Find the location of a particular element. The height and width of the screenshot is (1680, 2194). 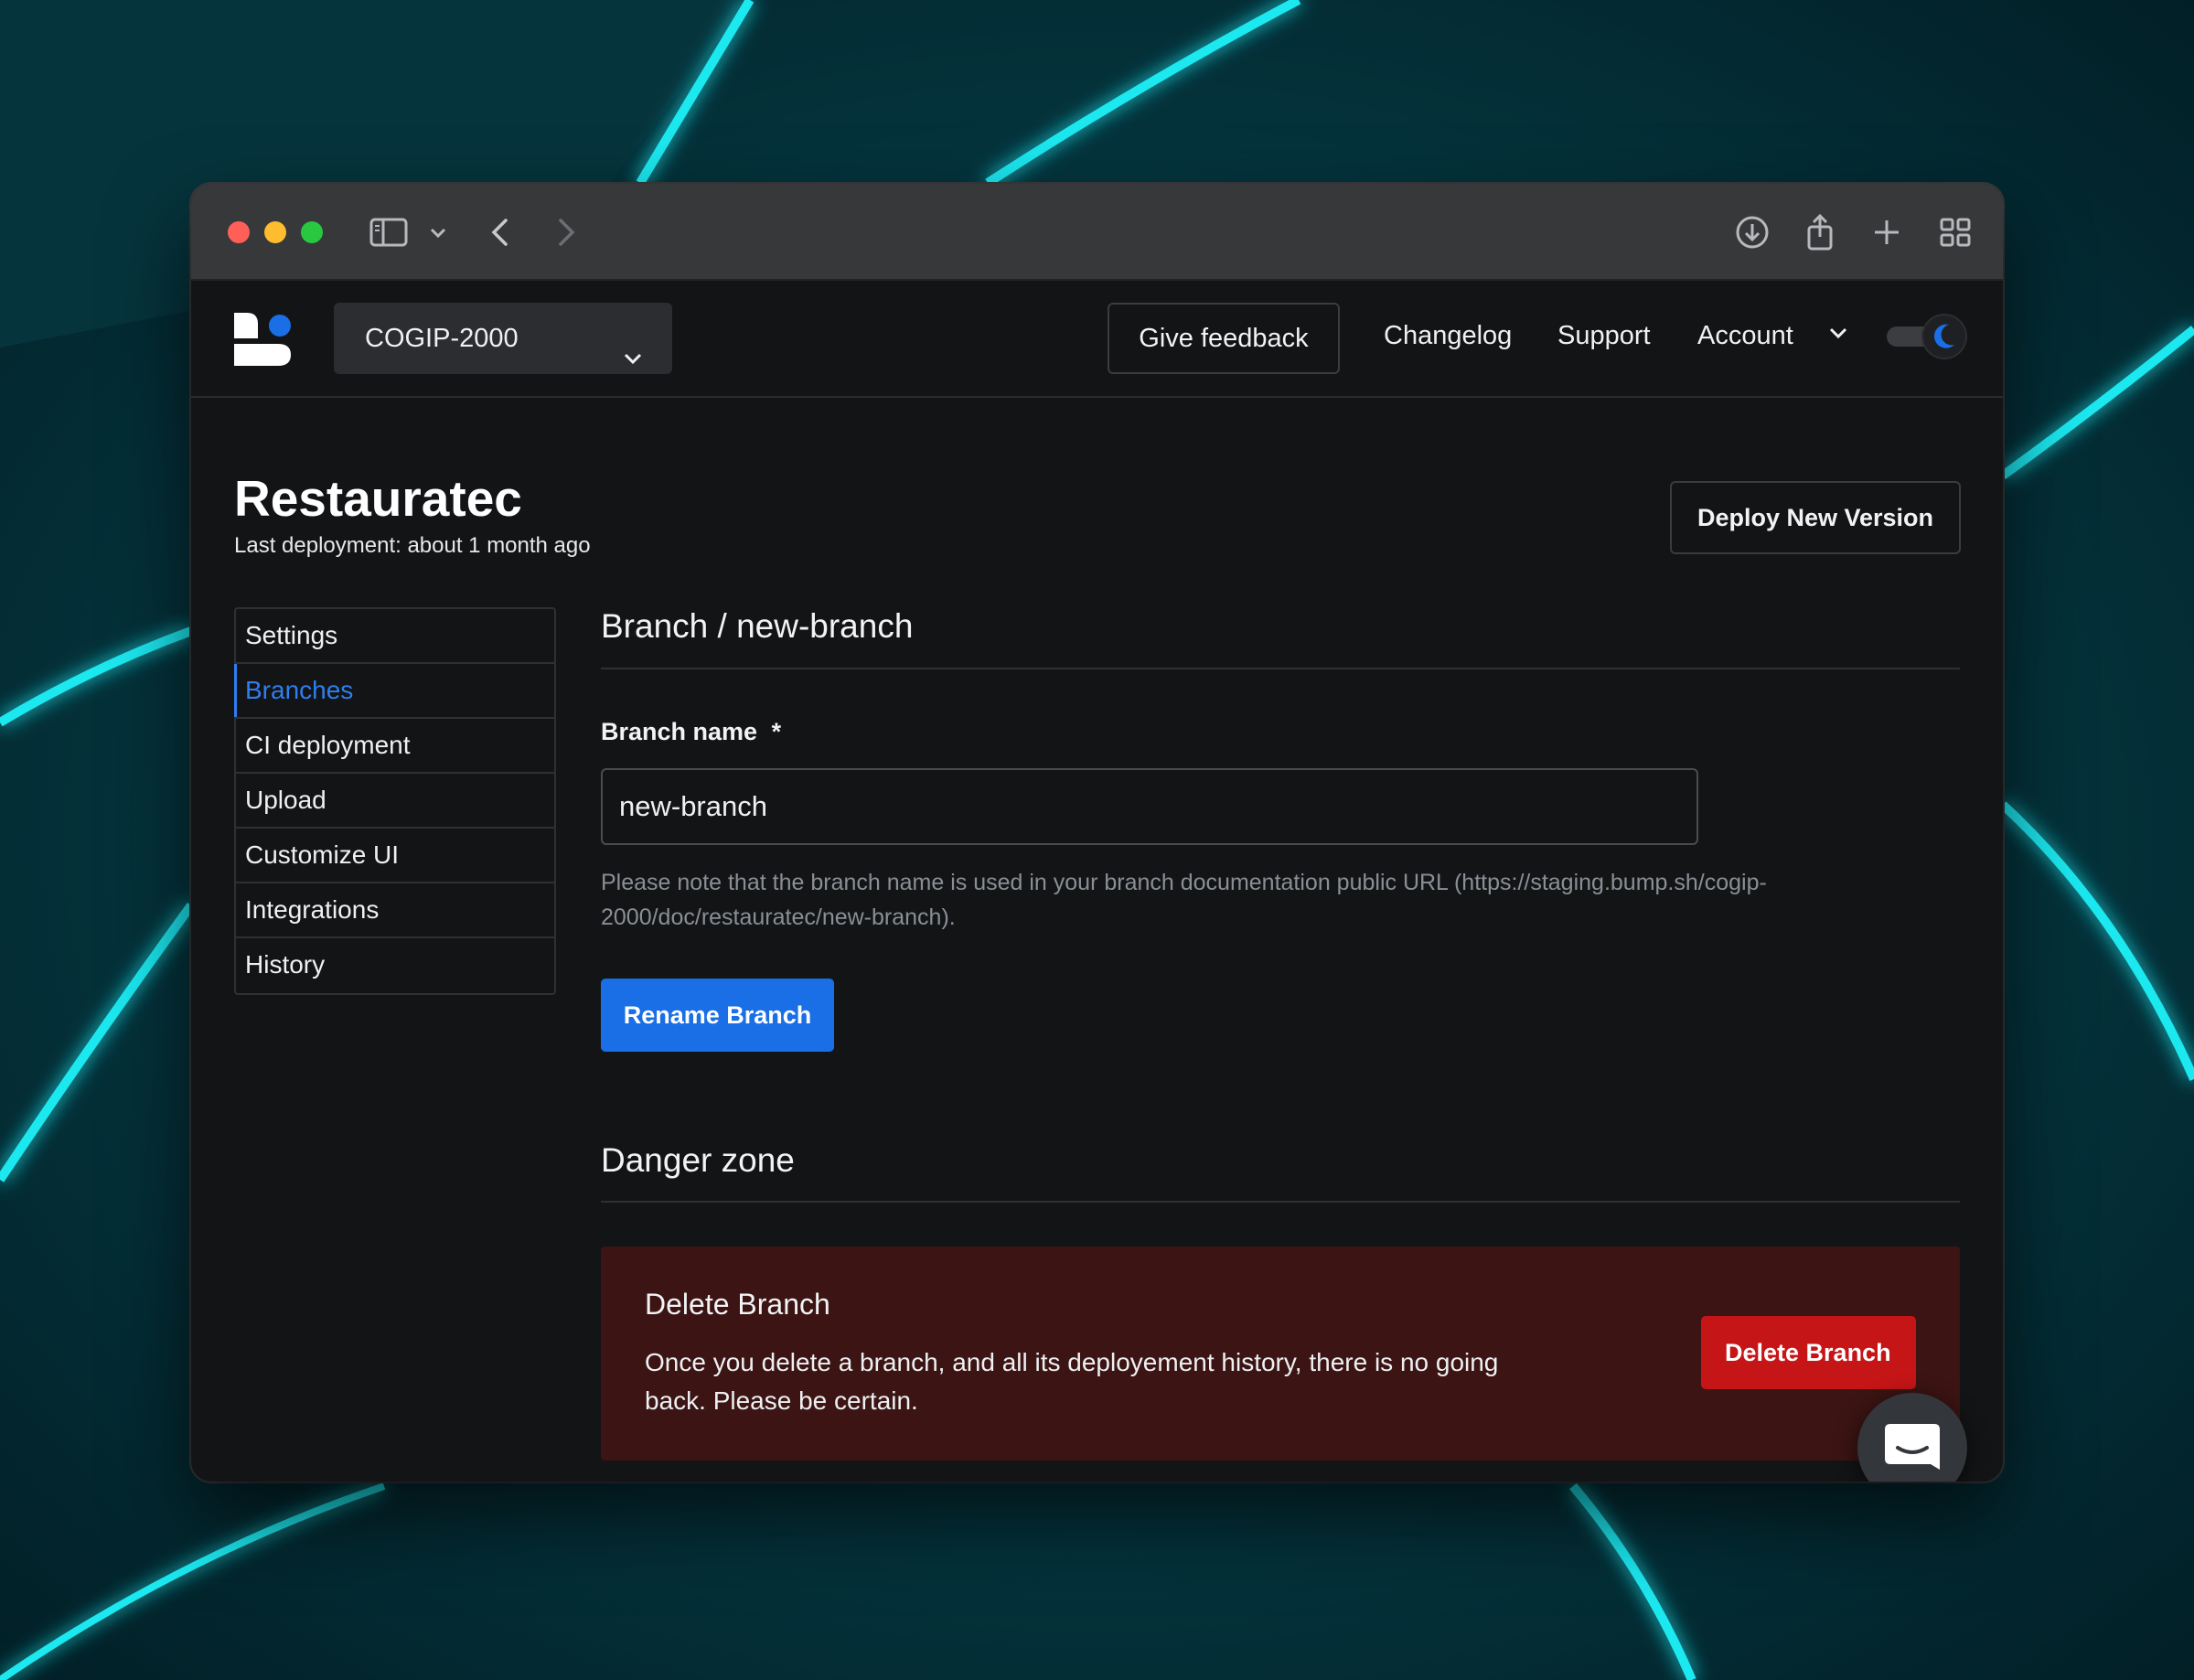

account-menu-label: Account is located at coordinates (1745, 335).